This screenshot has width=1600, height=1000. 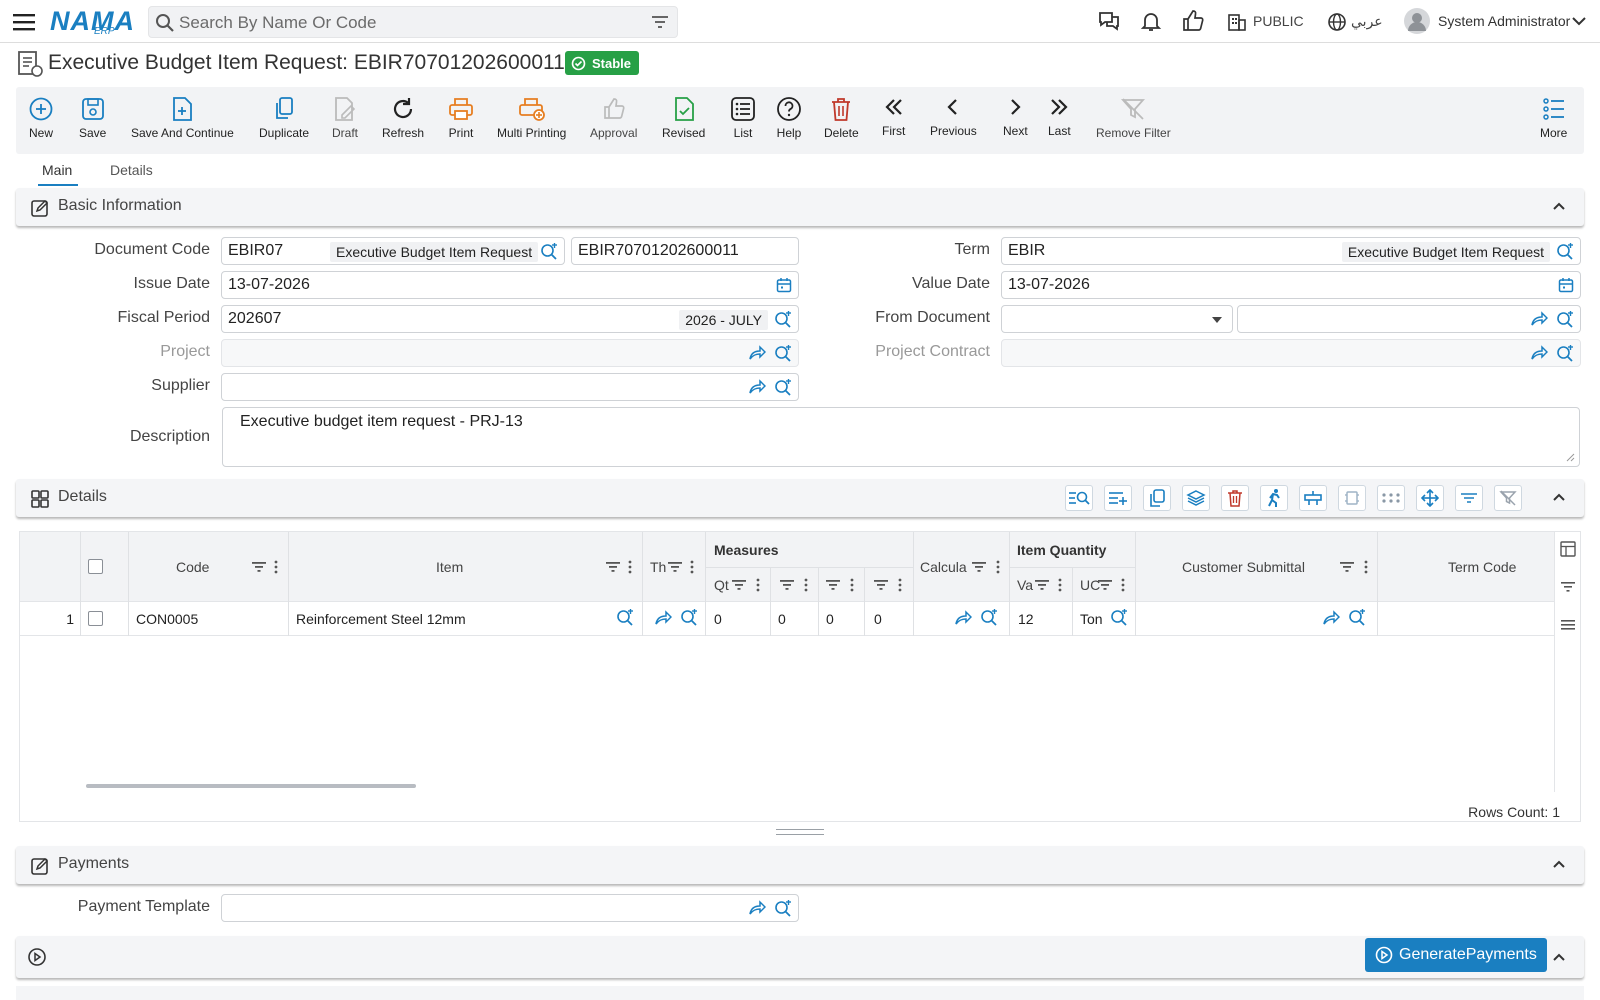 I want to click on thumbs-up-icon, so click(x=1193, y=21).